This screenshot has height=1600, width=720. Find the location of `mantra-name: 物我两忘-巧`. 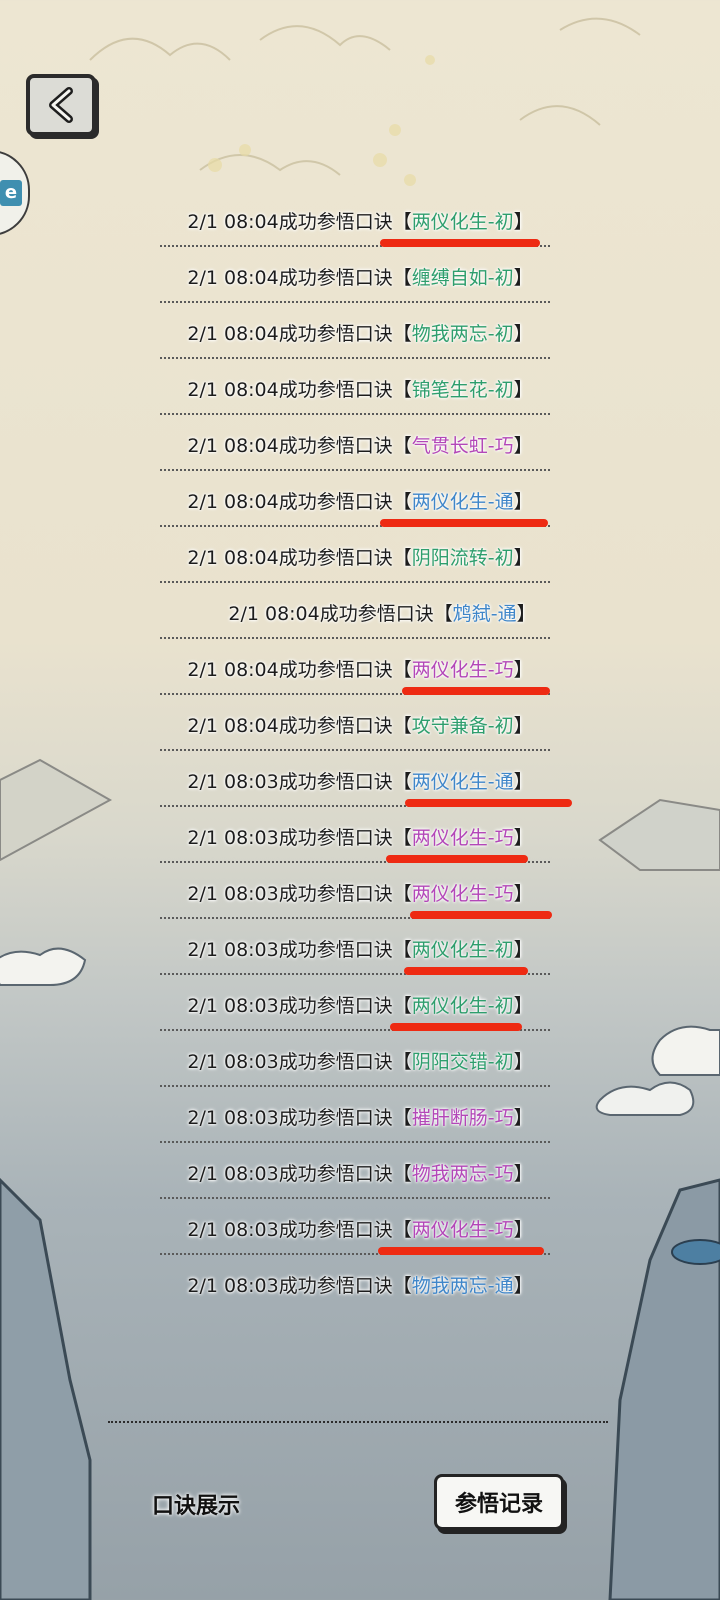

mantra-name: 物我两忘-巧 is located at coordinates (462, 1174).